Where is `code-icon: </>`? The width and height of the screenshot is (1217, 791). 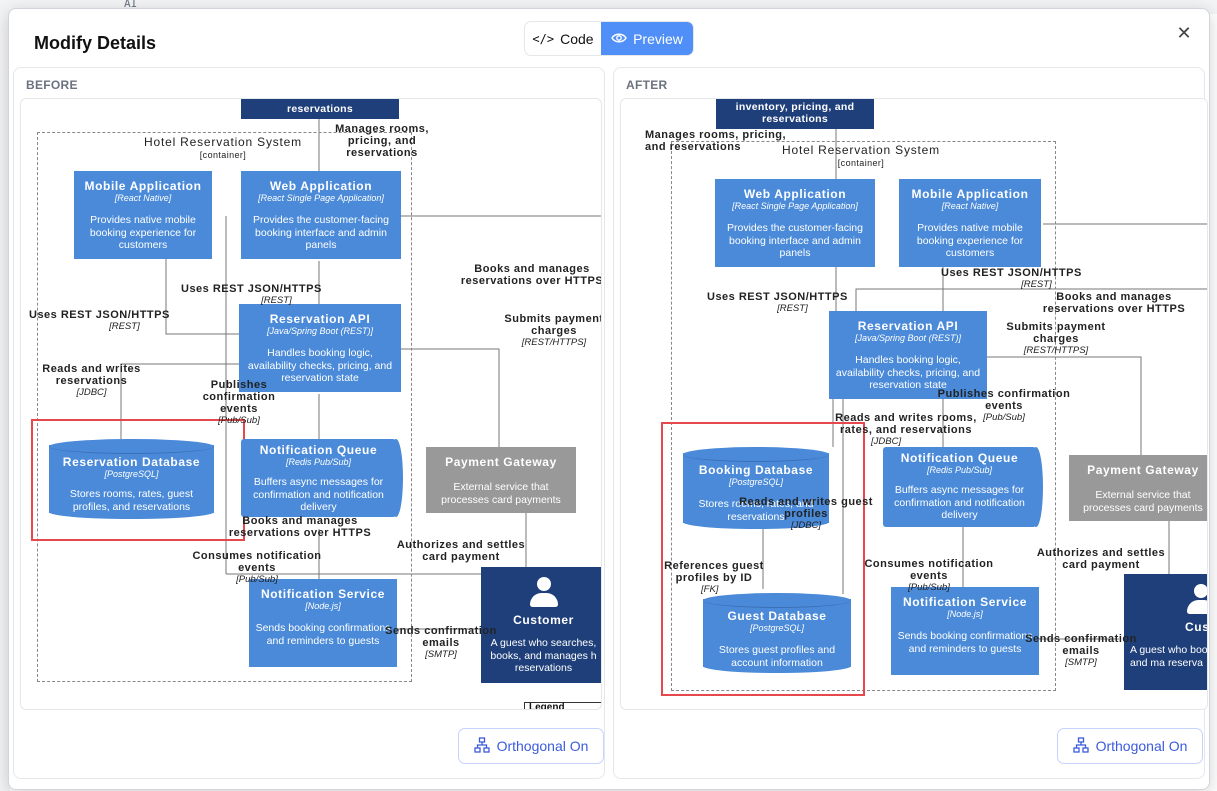 code-icon: </> is located at coordinates (543, 38).